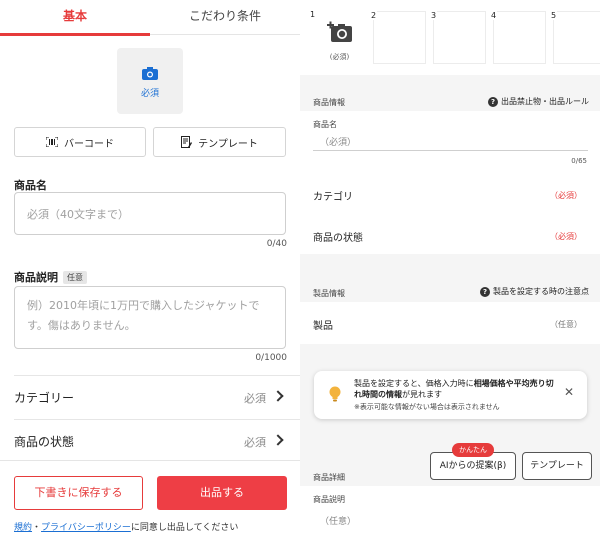 This screenshot has width=600, height=539. Describe the element at coordinates (545, 101) in the screenshot. I see `listing-rules-label: 出品禁止物・出品ルール` at that location.